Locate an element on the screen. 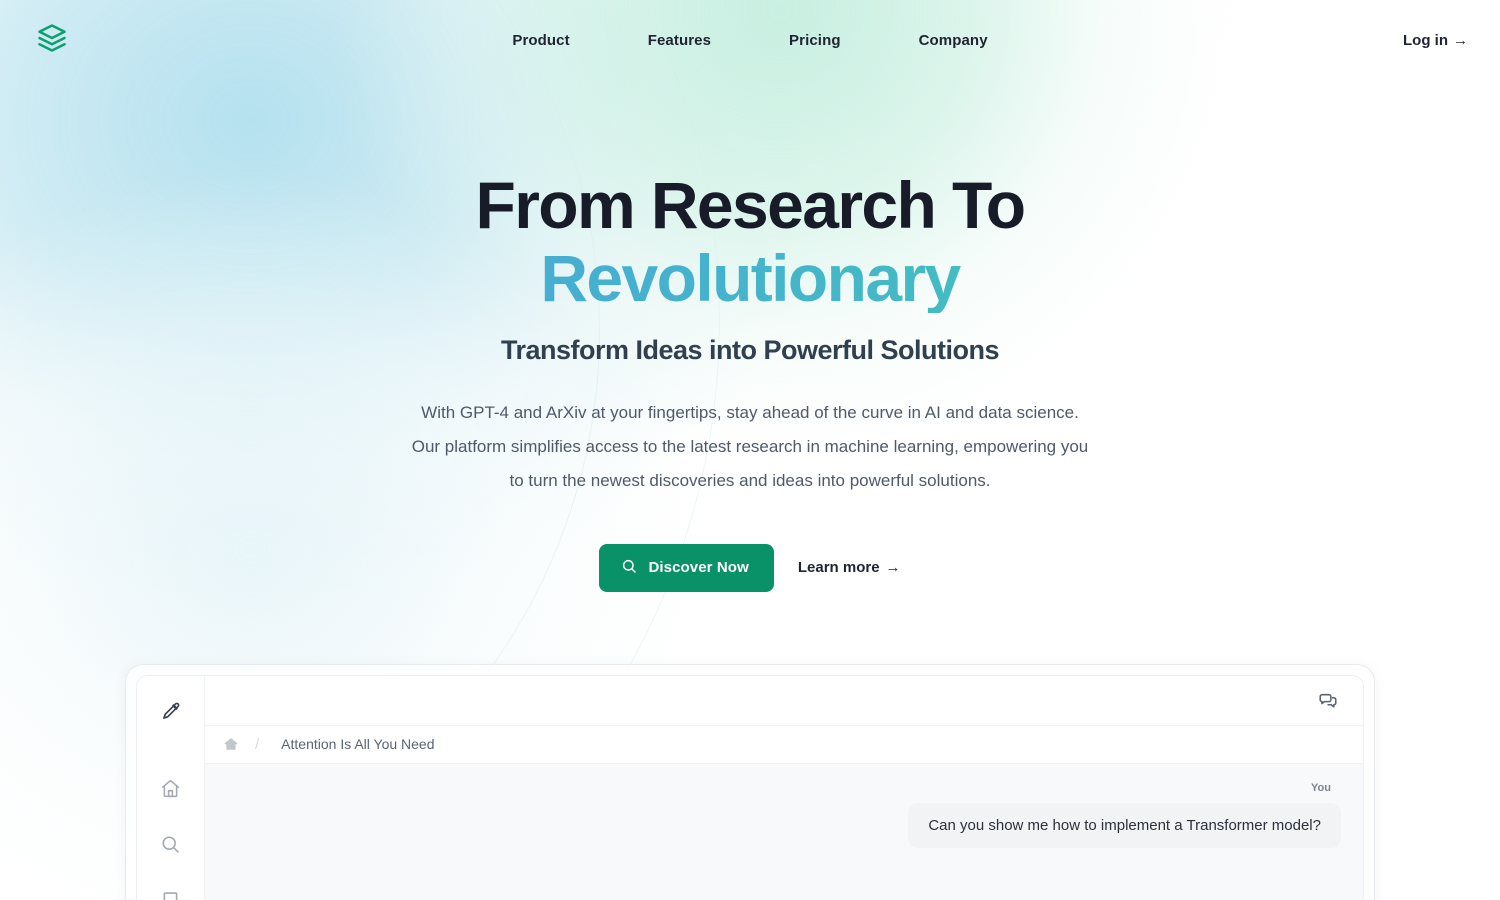 The image size is (1500, 900). nav-item-pricing: Pricing is located at coordinates (815, 40).